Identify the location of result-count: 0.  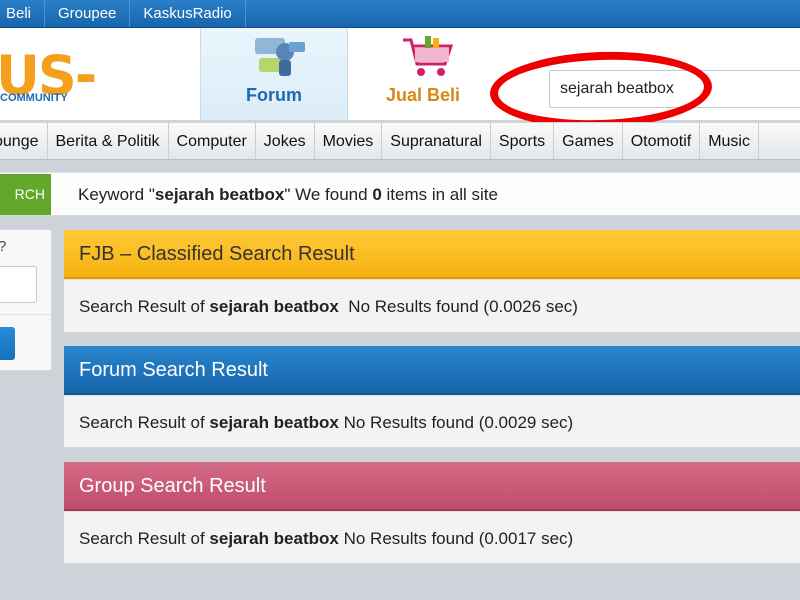
(377, 194).